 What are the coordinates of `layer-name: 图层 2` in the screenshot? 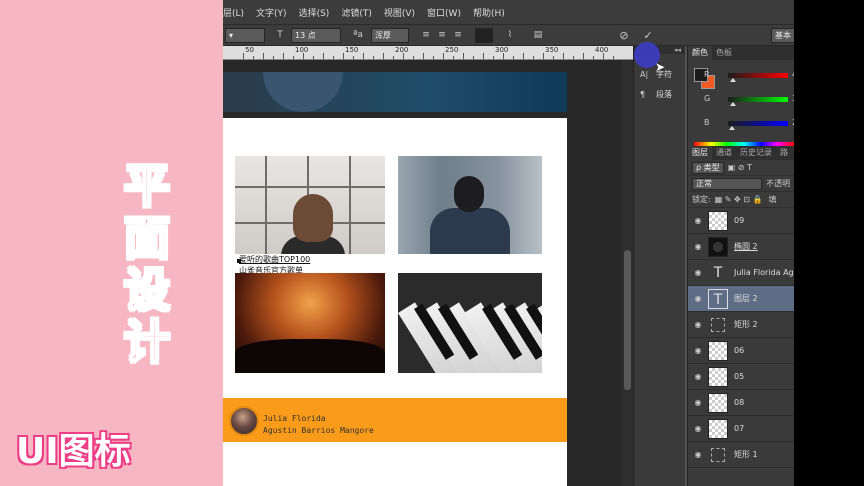 It's located at (746, 298).